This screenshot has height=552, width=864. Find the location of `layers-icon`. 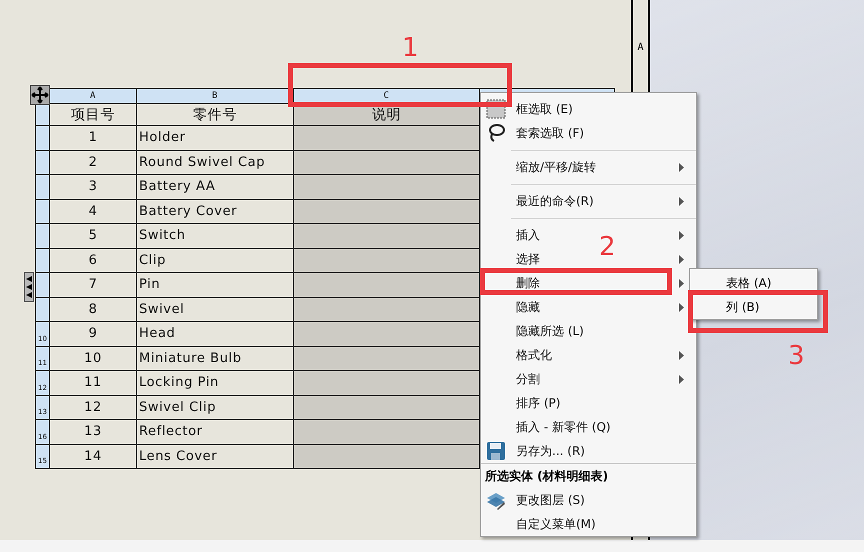

layers-icon is located at coordinates (496, 500).